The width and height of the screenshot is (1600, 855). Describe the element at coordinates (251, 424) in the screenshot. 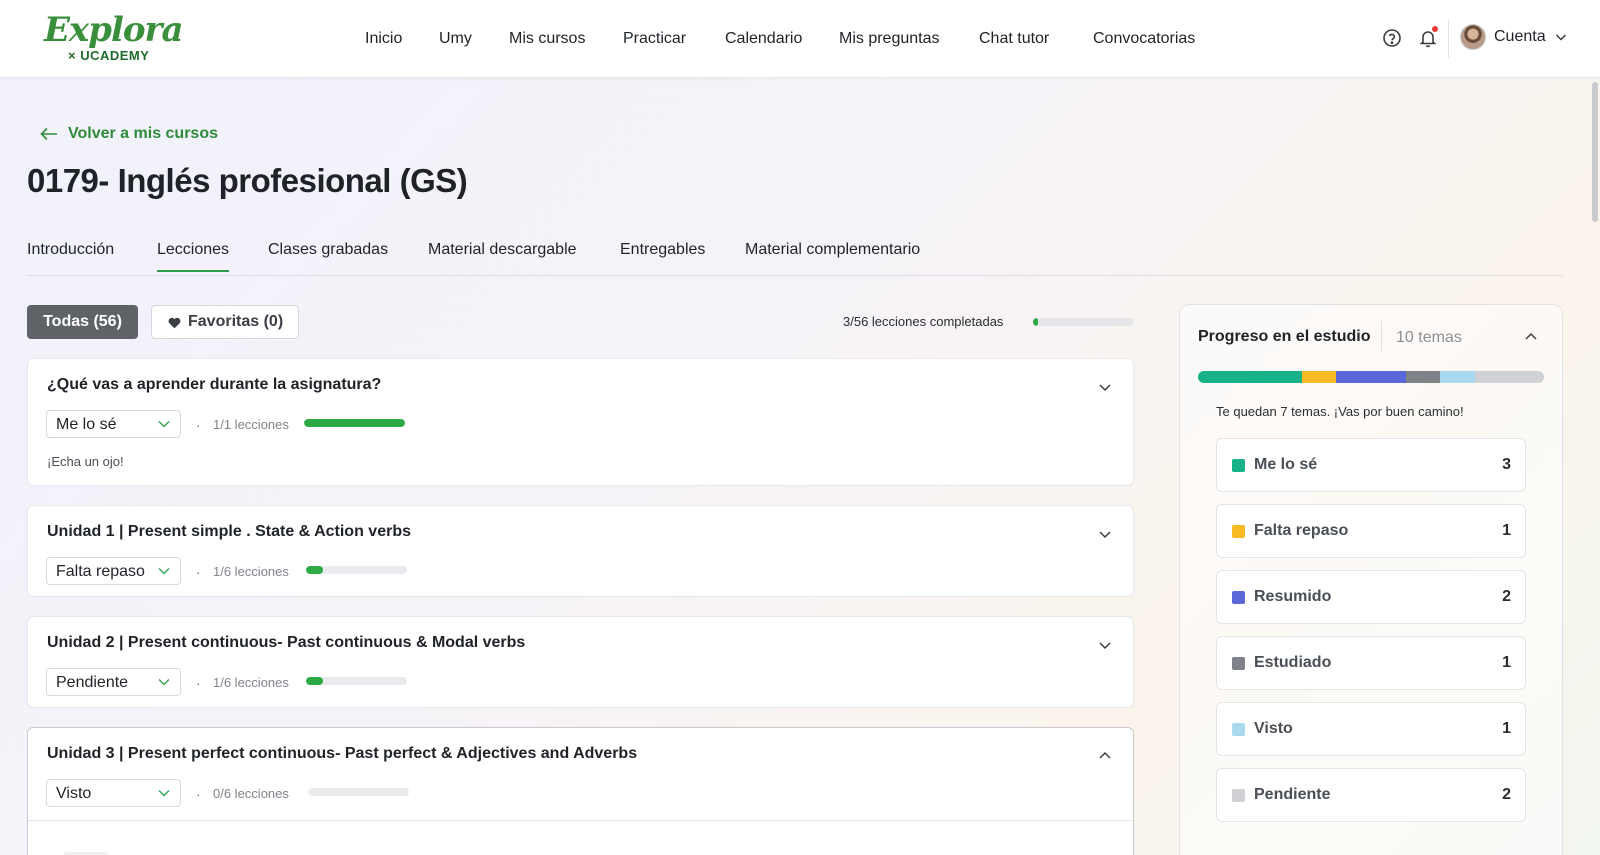

I see `lessons-count: 1/1 lecciones` at that location.